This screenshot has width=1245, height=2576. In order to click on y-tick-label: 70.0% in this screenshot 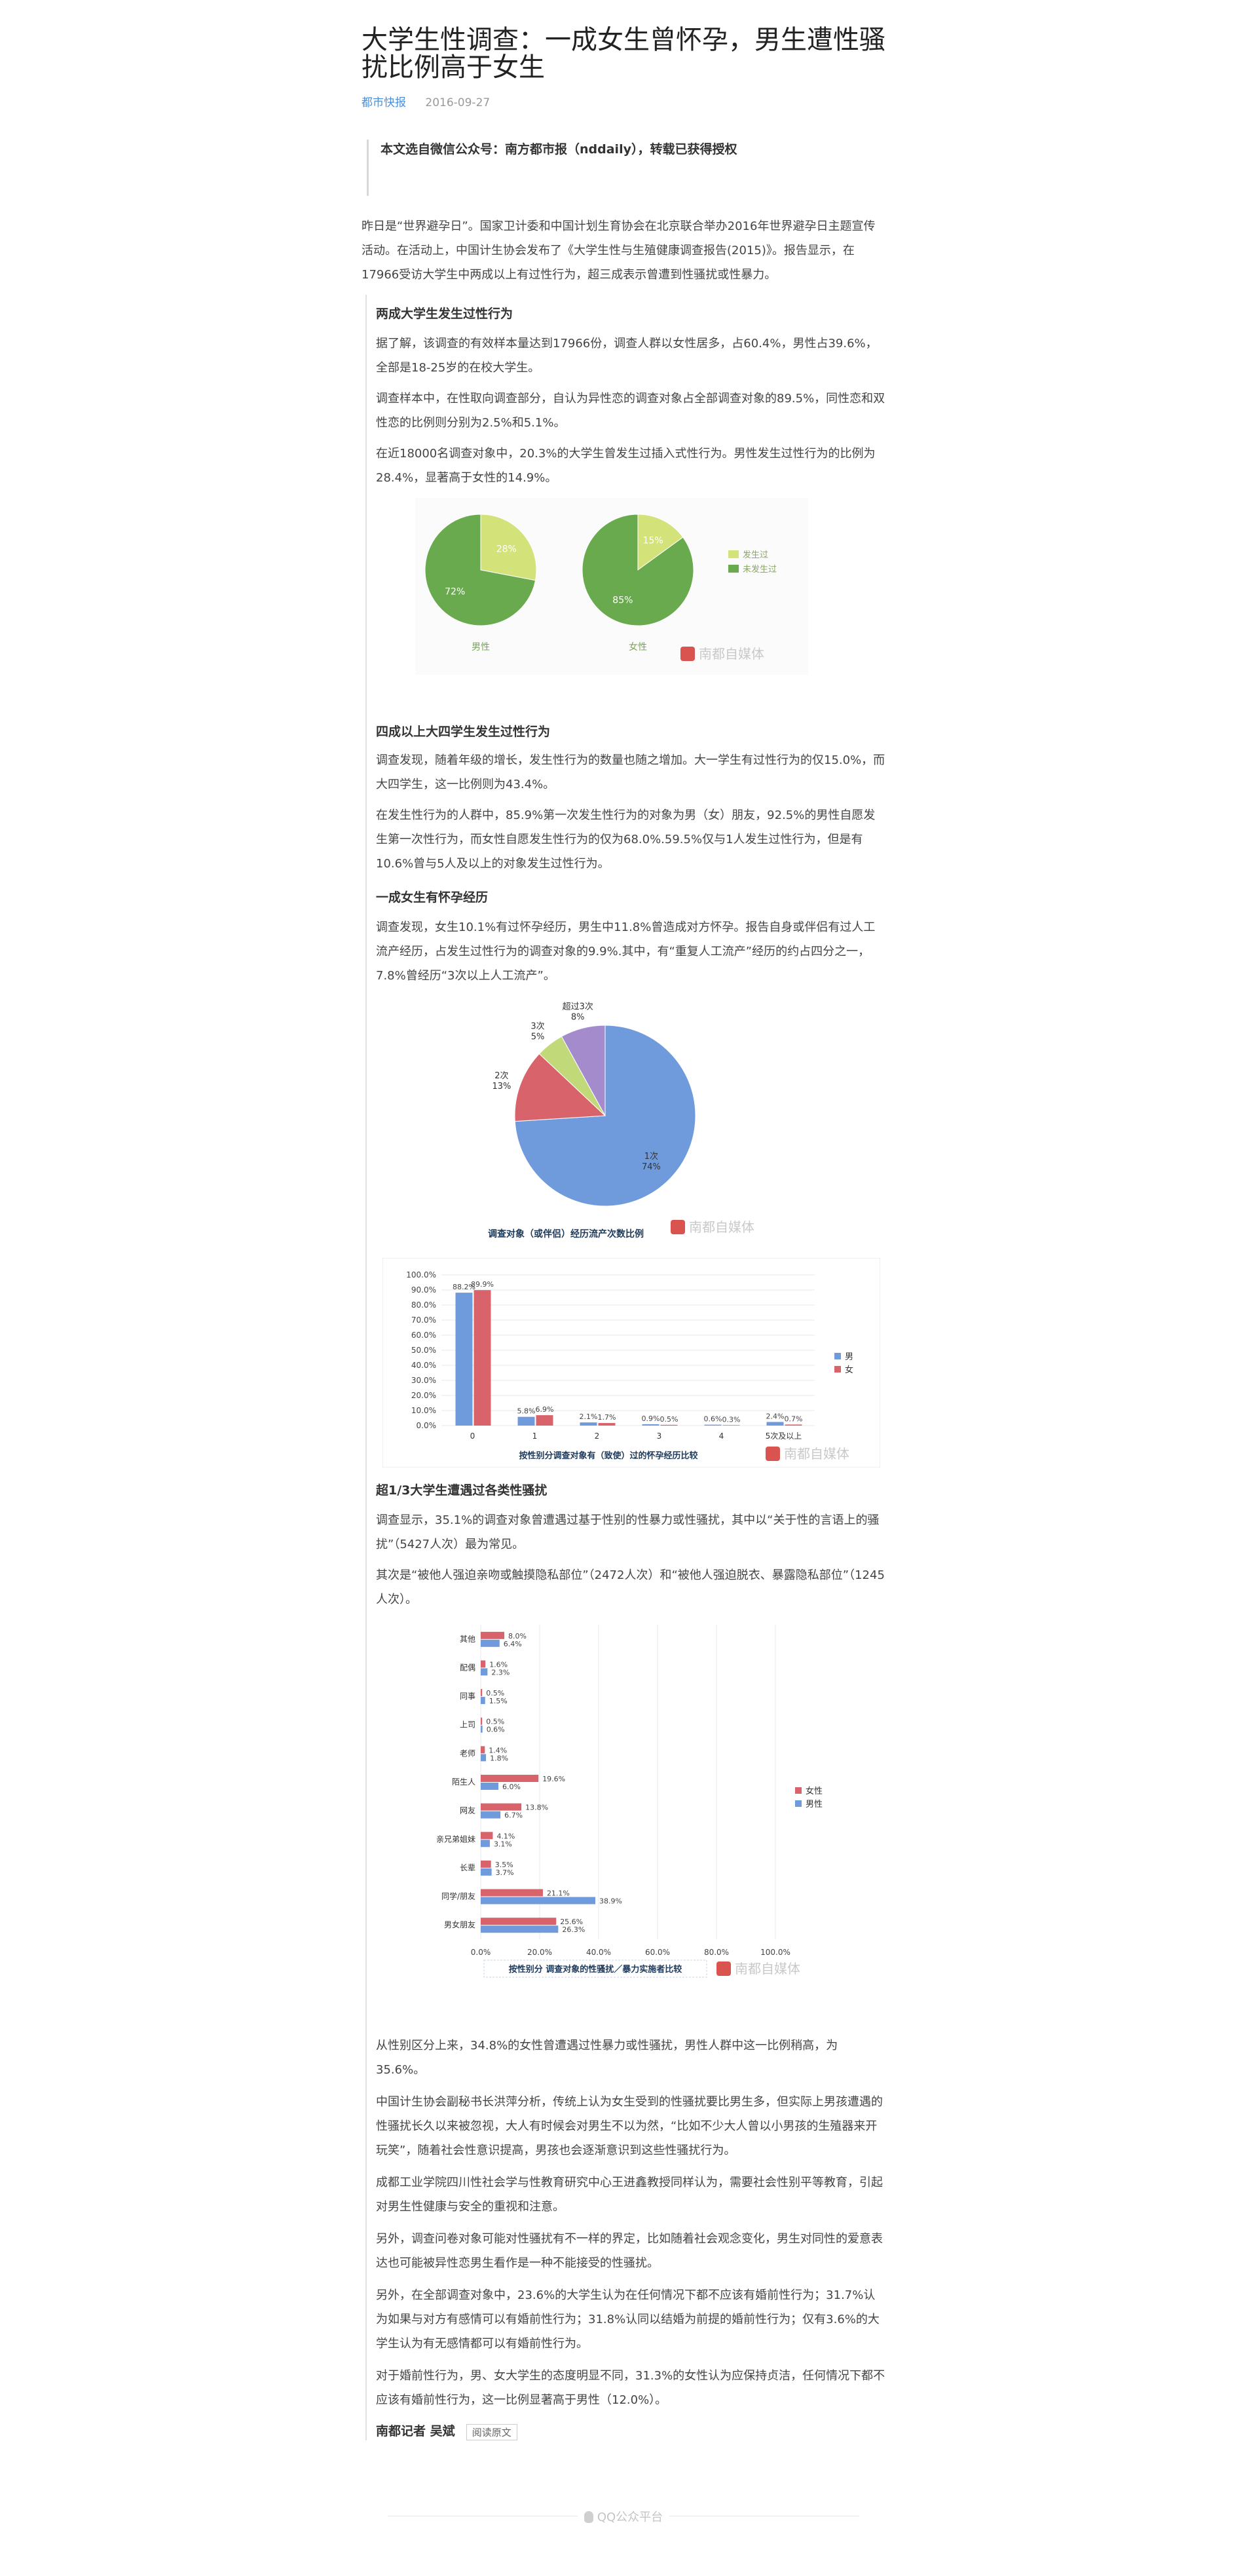, I will do `click(423, 1320)`.